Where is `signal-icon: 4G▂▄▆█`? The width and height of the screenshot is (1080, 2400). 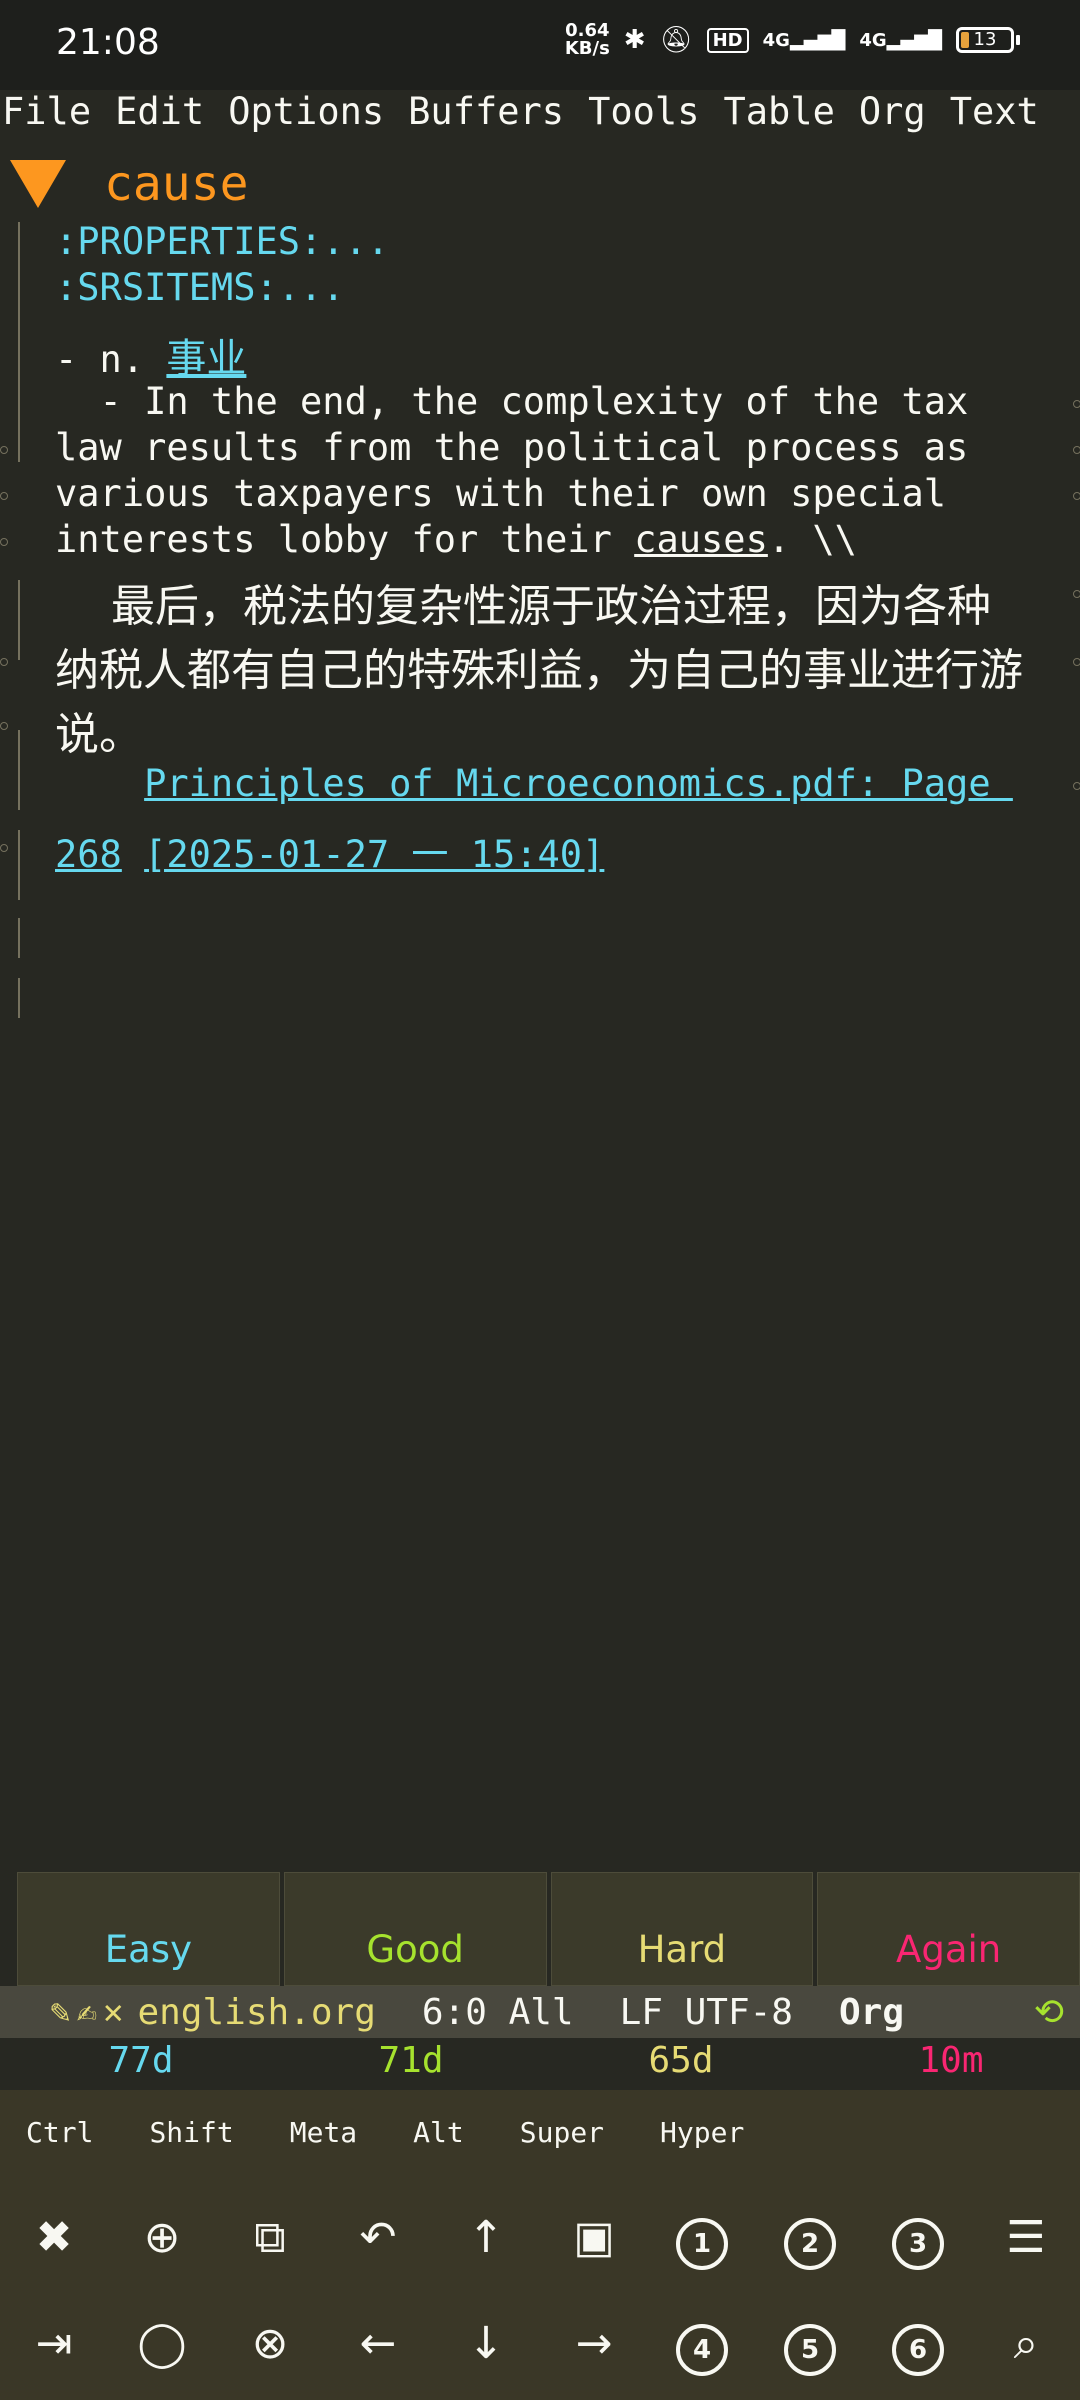 signal-icon: 4G▂▄▆█ is located at coordinates (804, 40).